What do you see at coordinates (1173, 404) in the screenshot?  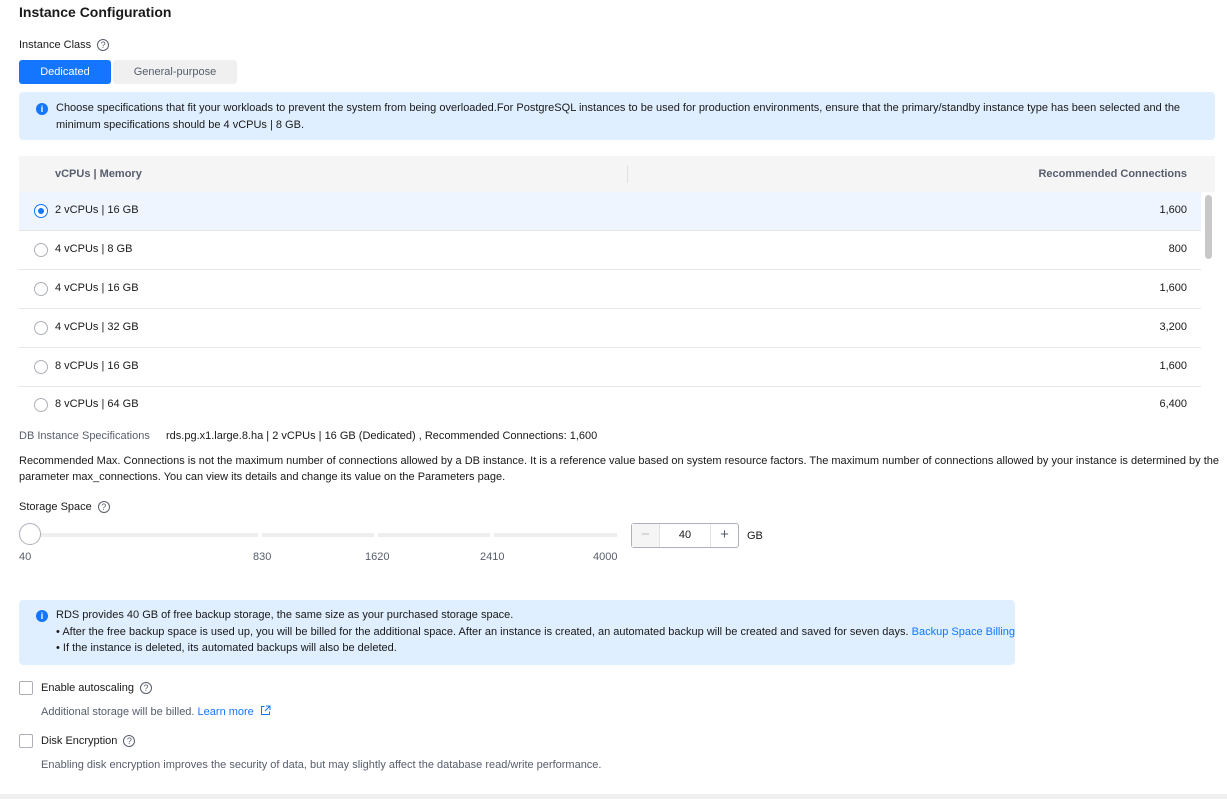 I see `row-connections: 6,400` at bounding box center [1173, 404].